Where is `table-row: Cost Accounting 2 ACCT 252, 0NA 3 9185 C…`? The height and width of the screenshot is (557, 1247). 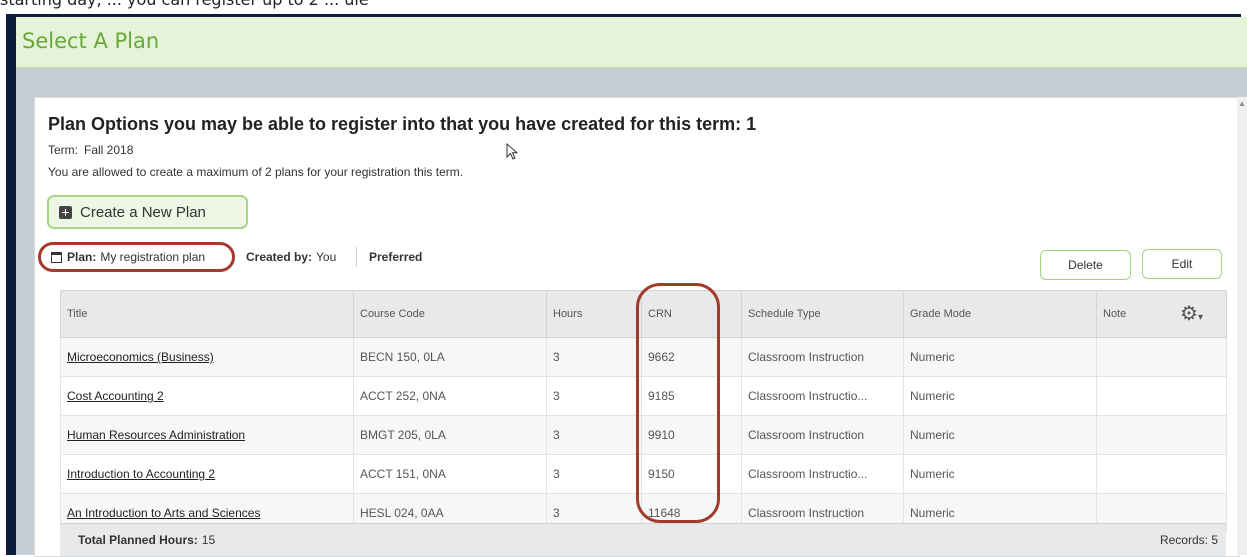 table-row: Cost Accounting 2 ACCT 252, 0NA 3 9185 C… is located at coordinates (643, 396).